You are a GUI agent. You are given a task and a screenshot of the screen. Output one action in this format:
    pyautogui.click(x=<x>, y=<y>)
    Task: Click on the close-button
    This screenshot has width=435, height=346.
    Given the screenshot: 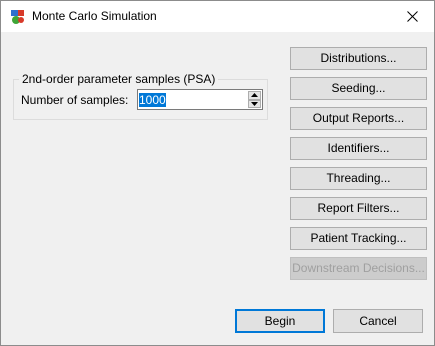 What is the action you would take?
    pyautogui.click(x=412, y=16)
    